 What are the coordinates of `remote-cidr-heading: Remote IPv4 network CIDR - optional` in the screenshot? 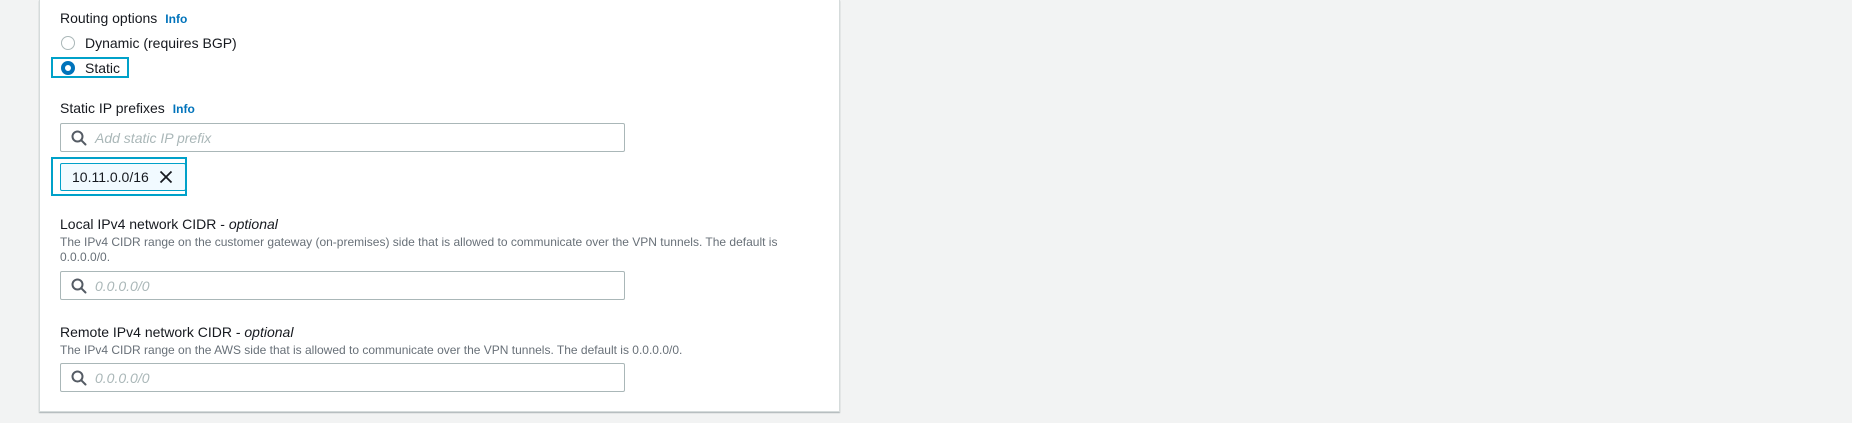 It's located at (176, 332).